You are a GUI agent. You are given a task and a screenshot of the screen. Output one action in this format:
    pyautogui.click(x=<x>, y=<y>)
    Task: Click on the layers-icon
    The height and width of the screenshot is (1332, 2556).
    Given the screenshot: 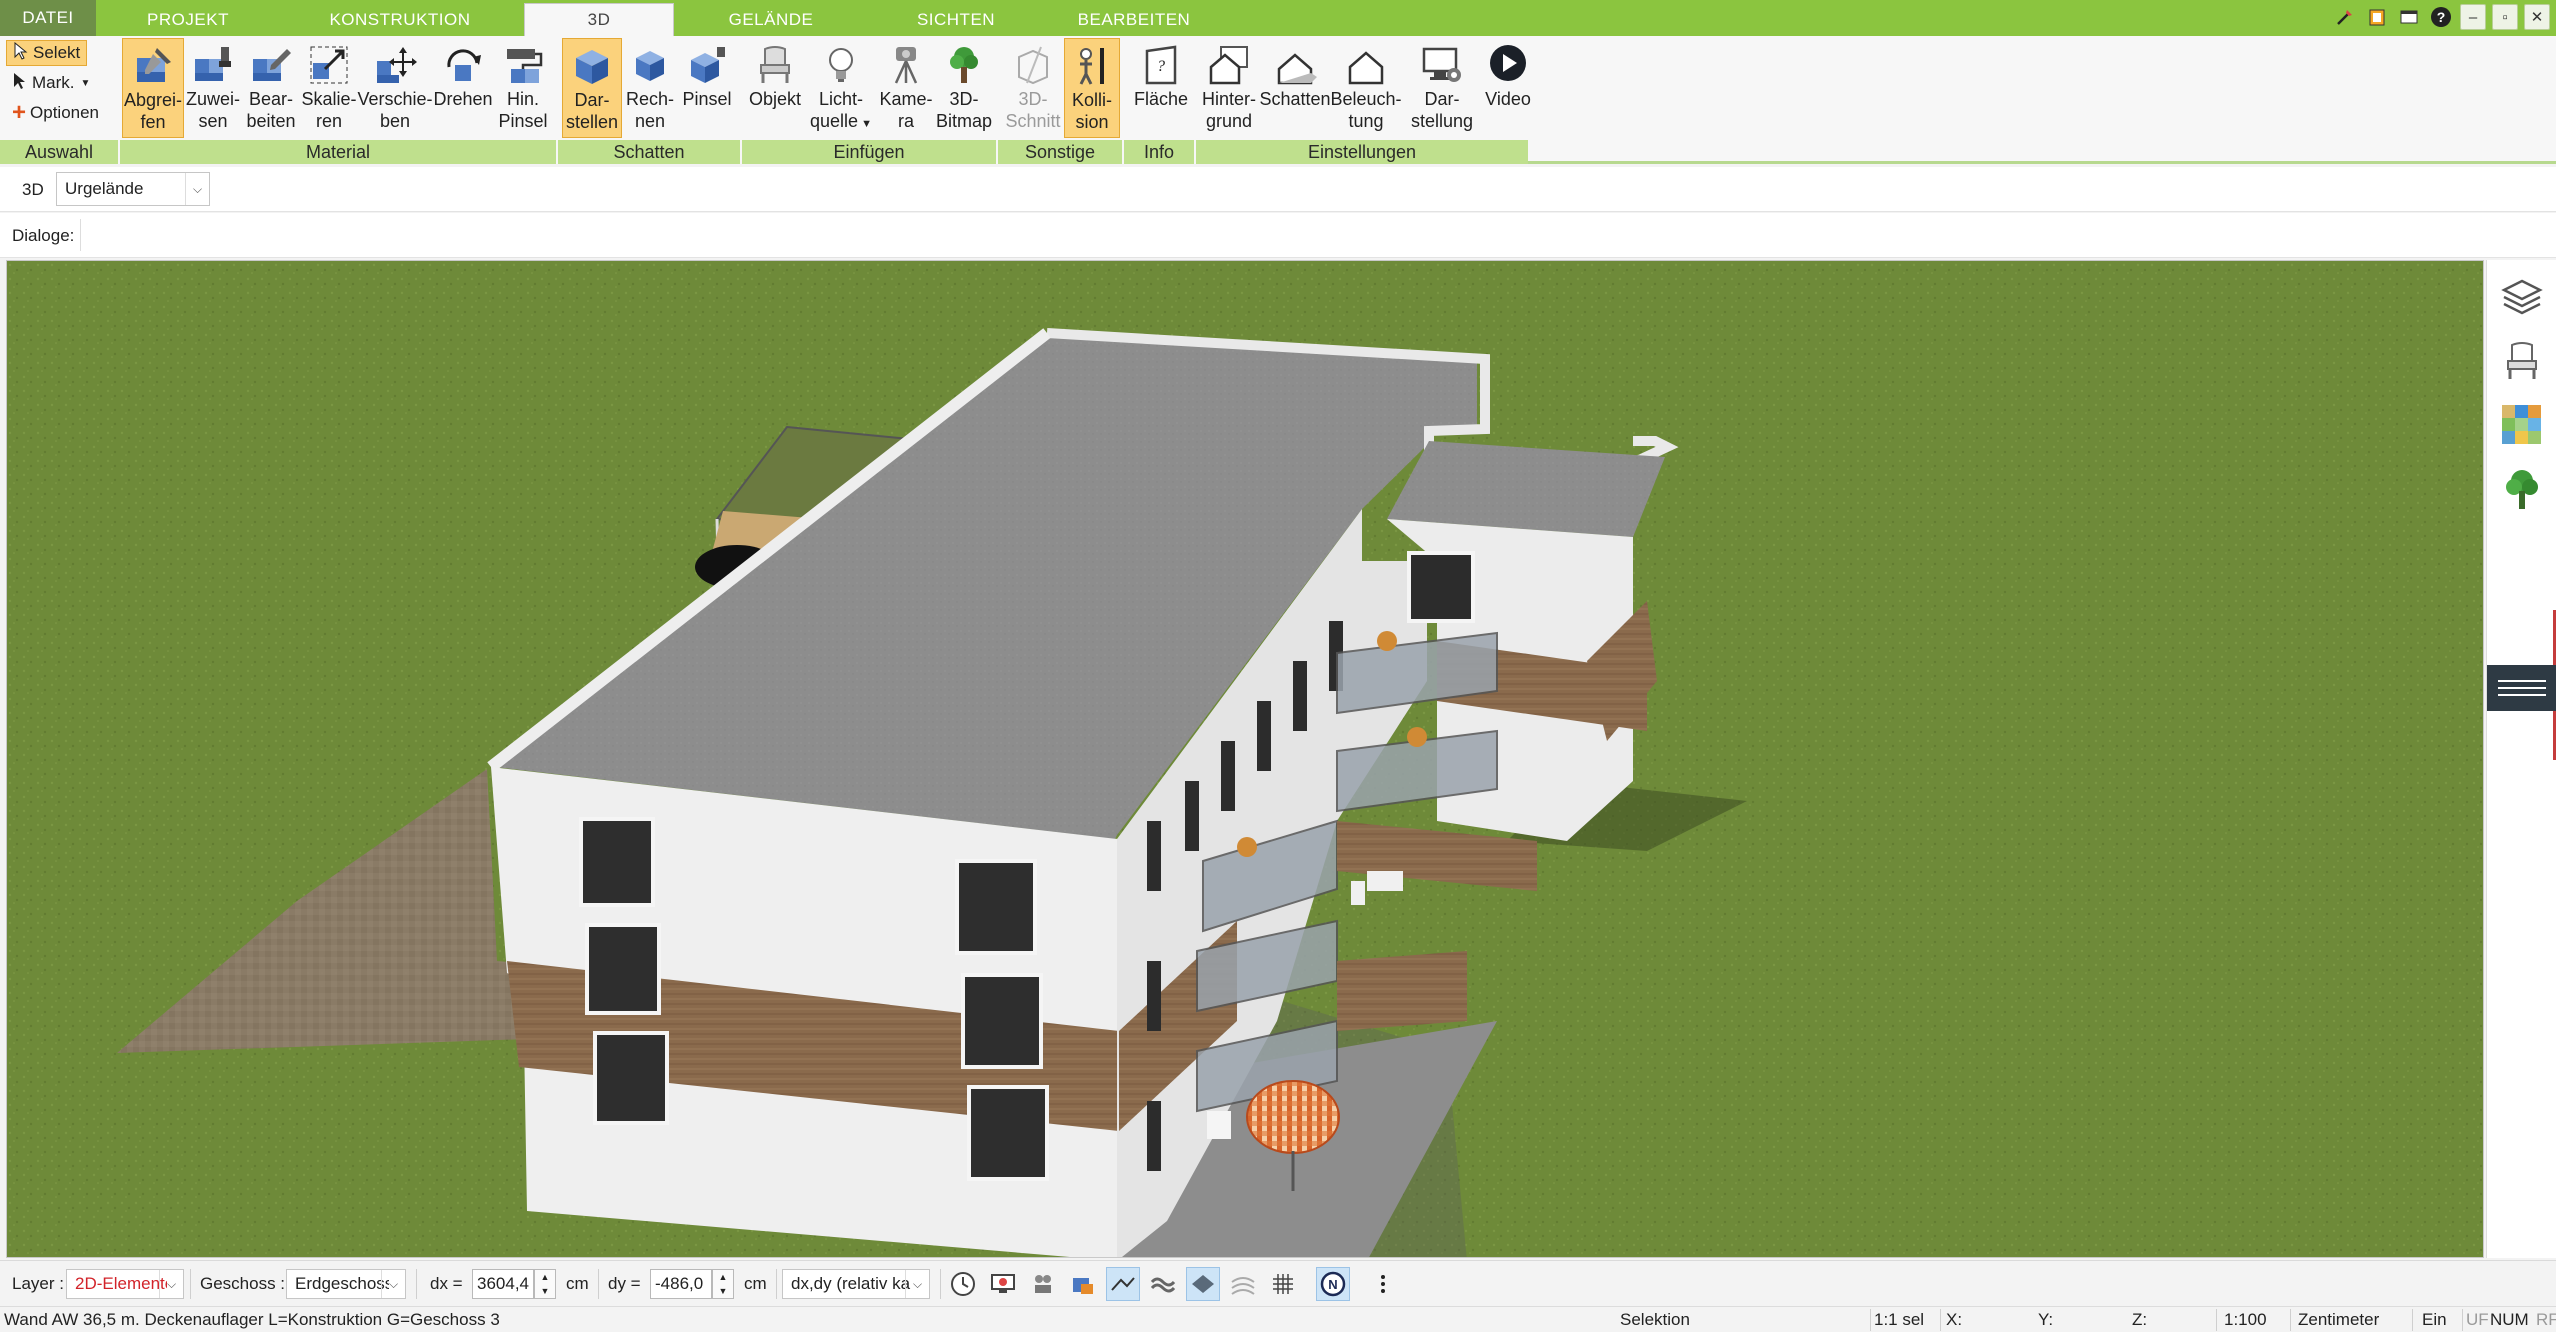 What is the action you would take?
    pyautogui.click(x=2522, y=297)
    